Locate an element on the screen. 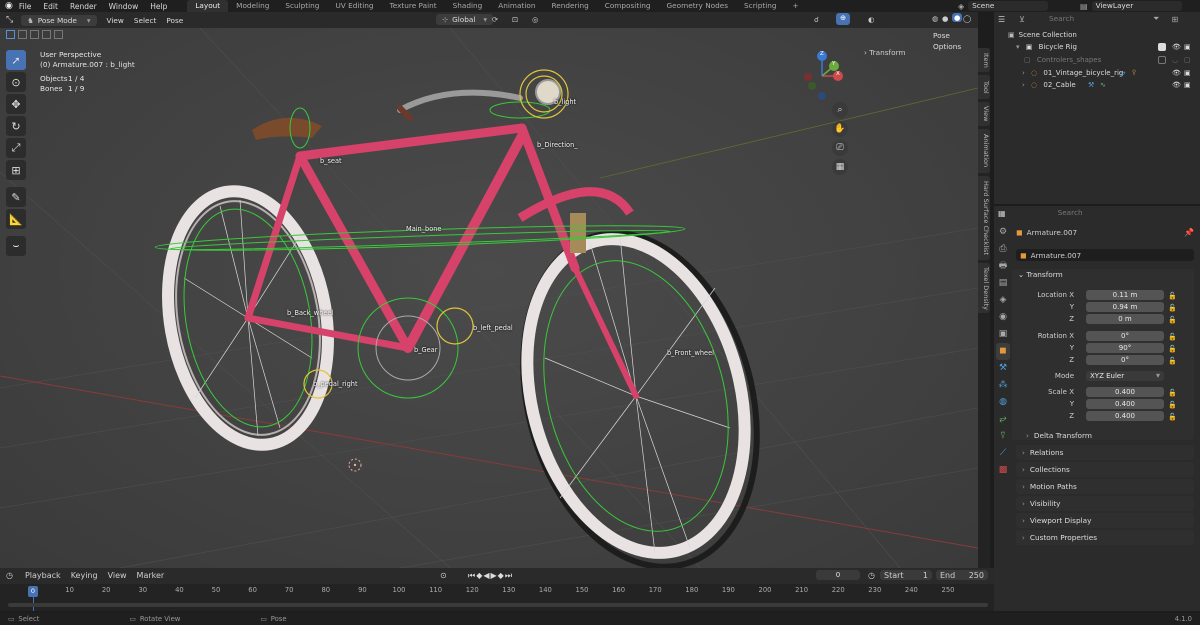 This screenshot has height=625, width=1200. checkbox-unchecked is located at coordinates (1162, 60).